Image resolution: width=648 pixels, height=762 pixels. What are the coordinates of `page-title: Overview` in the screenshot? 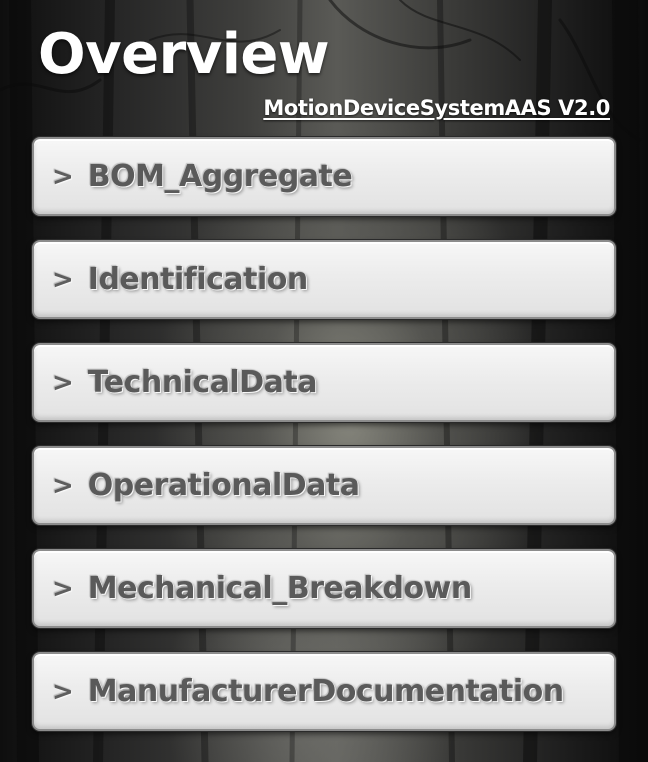 It's located at (184, 54).